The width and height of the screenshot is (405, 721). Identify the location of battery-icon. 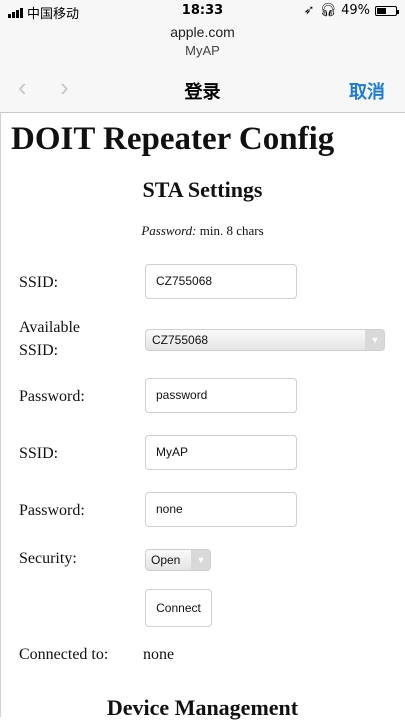
(387, 10).